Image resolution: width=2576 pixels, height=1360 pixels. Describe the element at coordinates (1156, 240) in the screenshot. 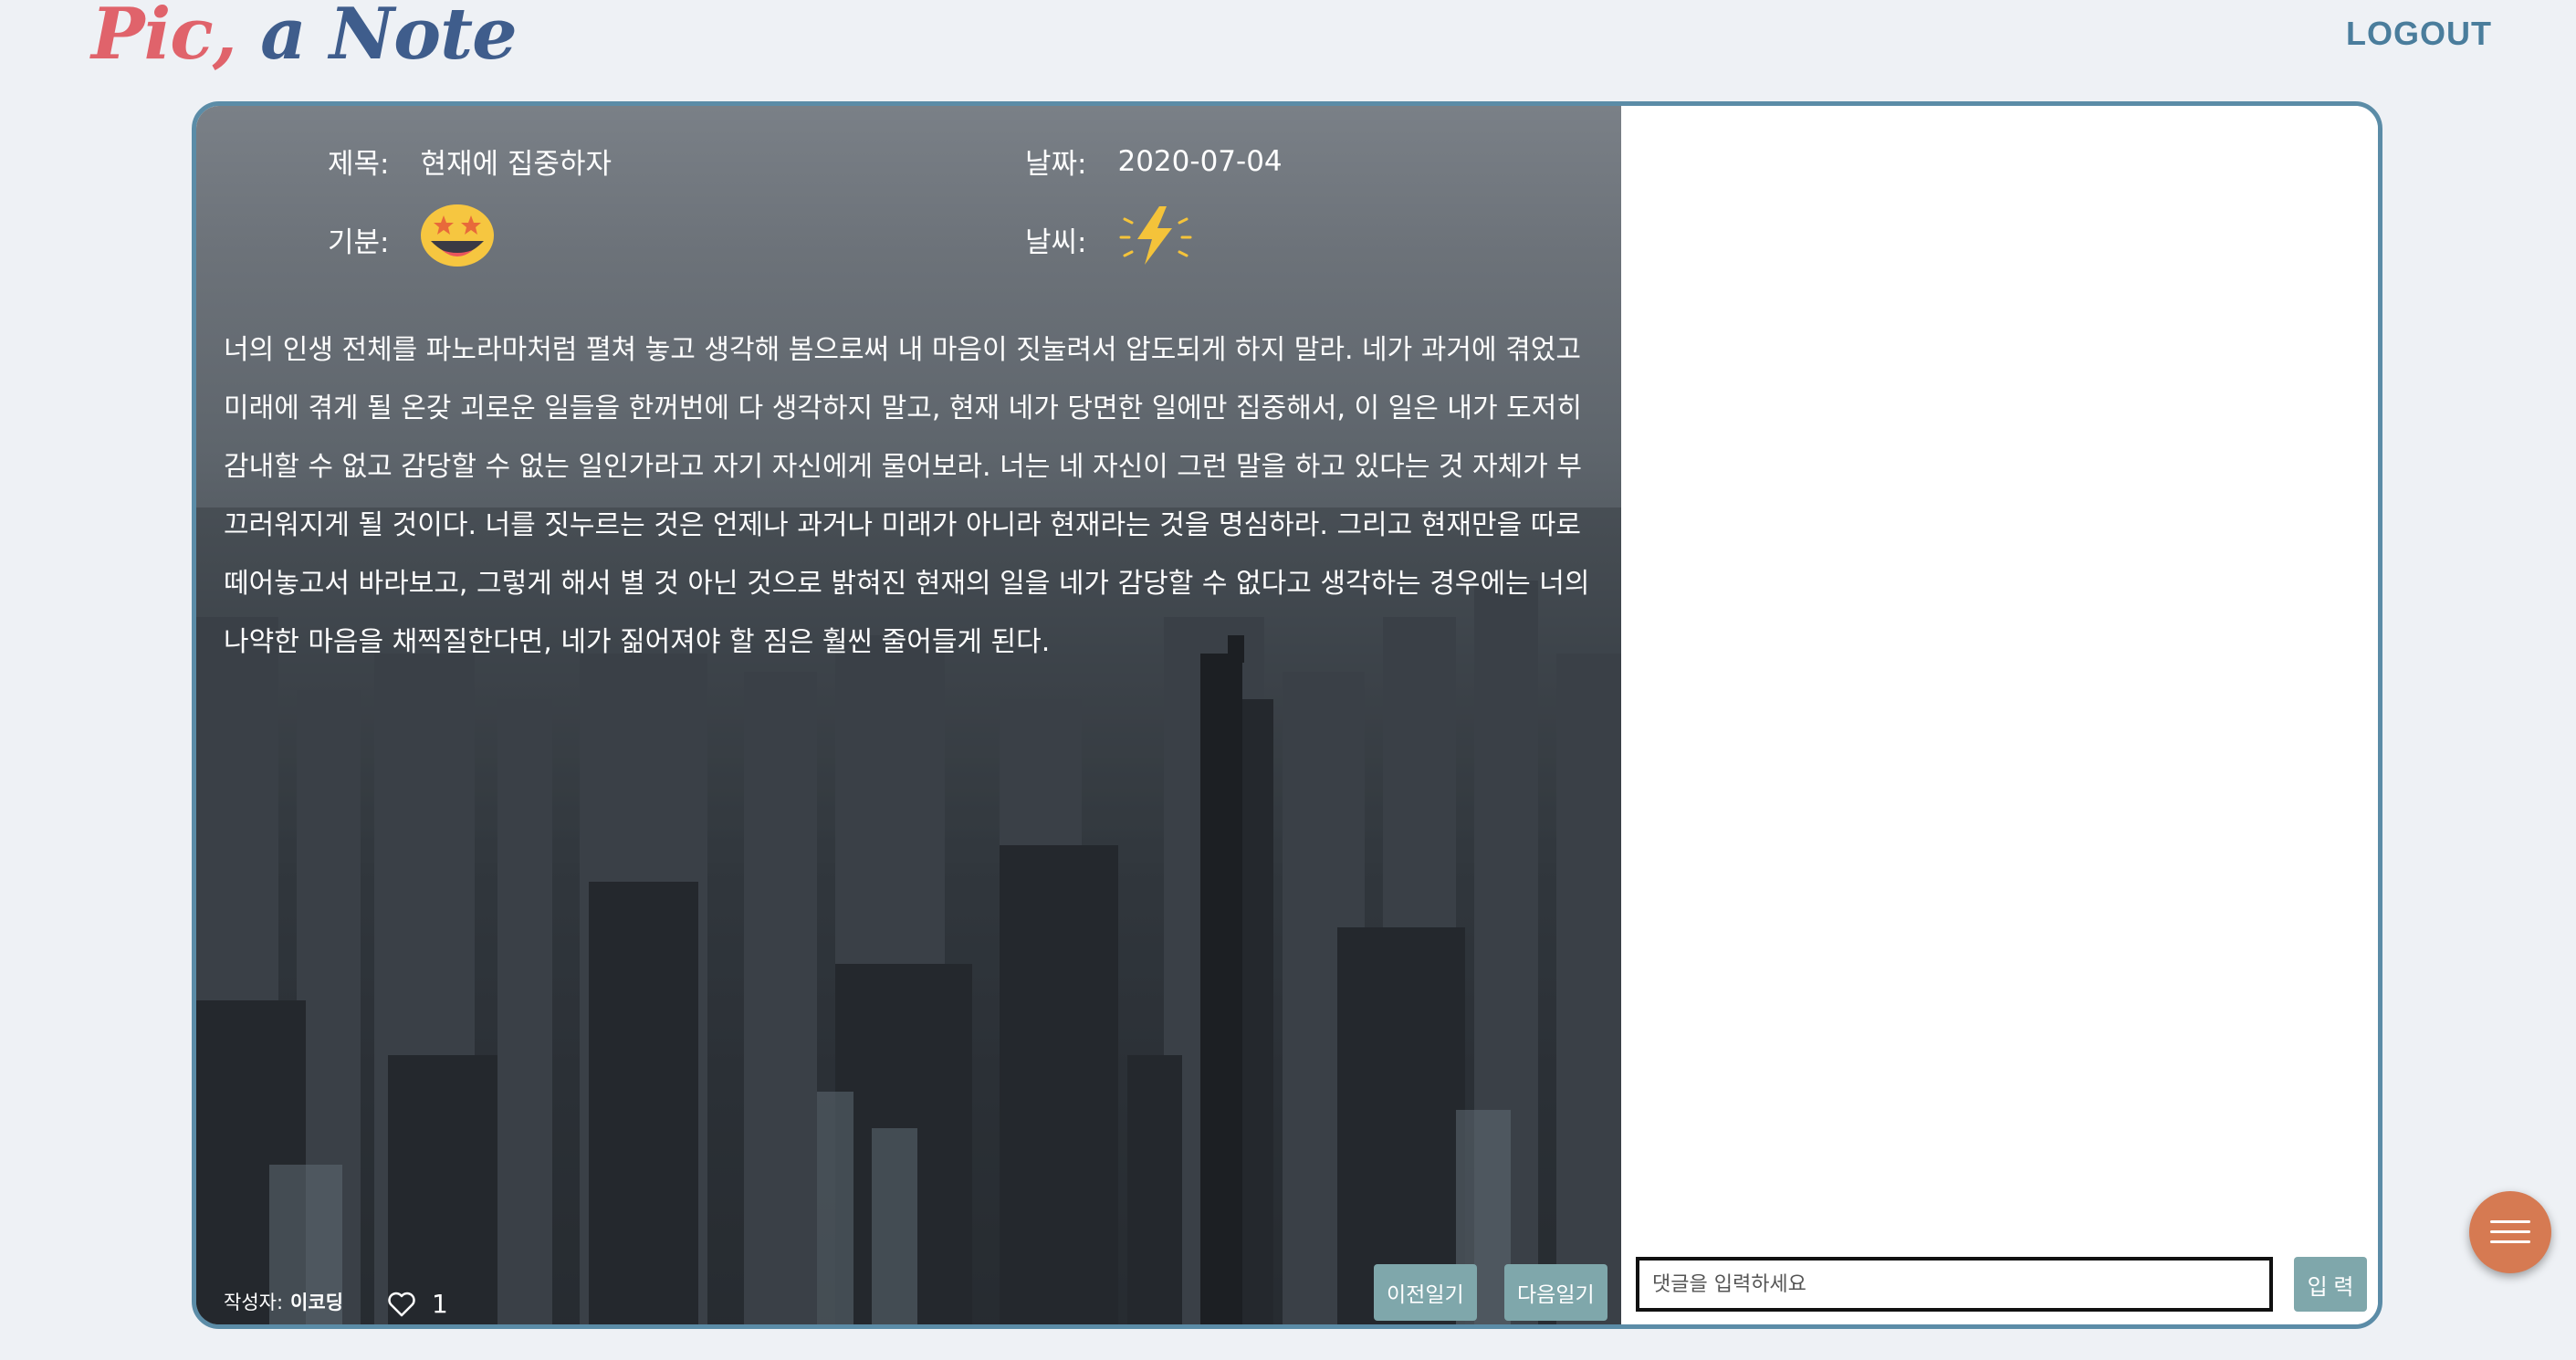

I see `lightning-icon` at that location.